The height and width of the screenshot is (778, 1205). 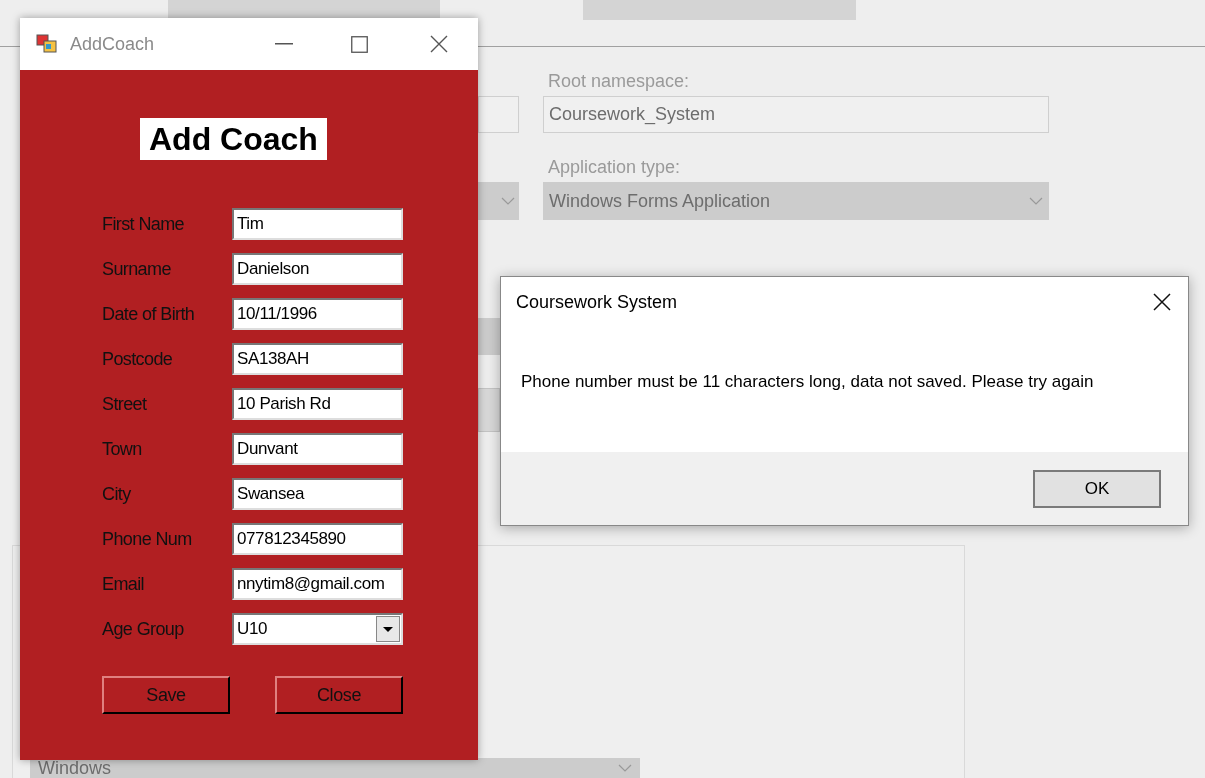 I want to click on text-field: 077812345890, so click(x=317, y=539).